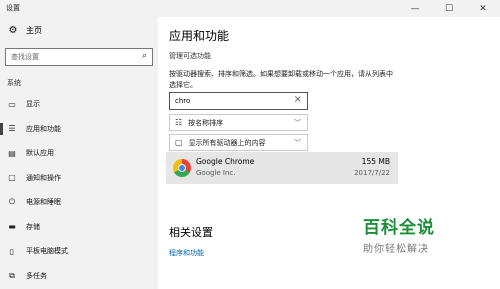 This screenshot has width=500, height=289. What do you see at coordinates (36, 275) in the screenshot?
I see `sidebar-item-label: 多任务` at bounding box center [36, 275].